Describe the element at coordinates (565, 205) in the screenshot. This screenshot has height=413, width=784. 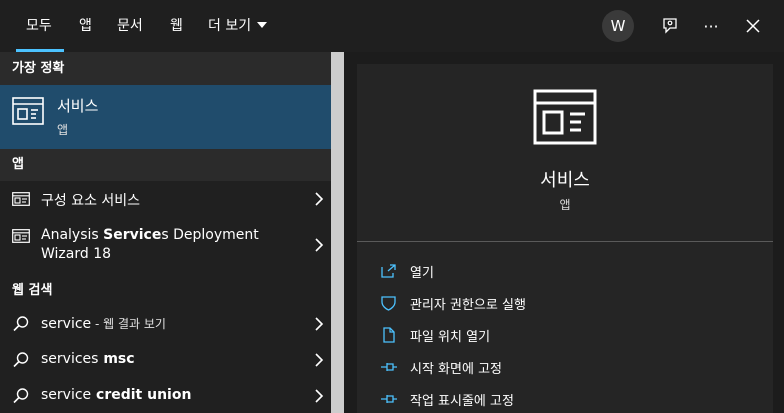
I see `preview-subtitle: 앱` at that location.